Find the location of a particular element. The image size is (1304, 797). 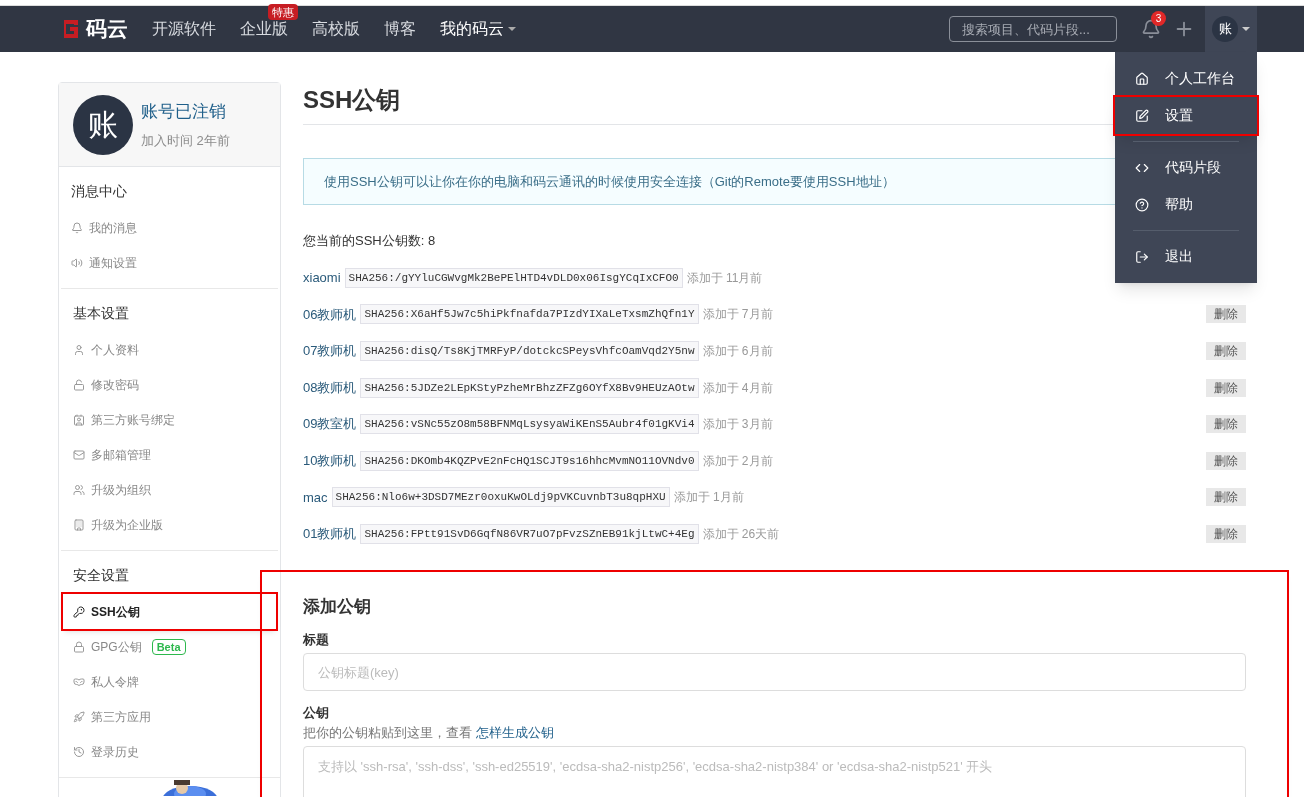

nav-link: 企业版 is located at coordinates (264, 29).